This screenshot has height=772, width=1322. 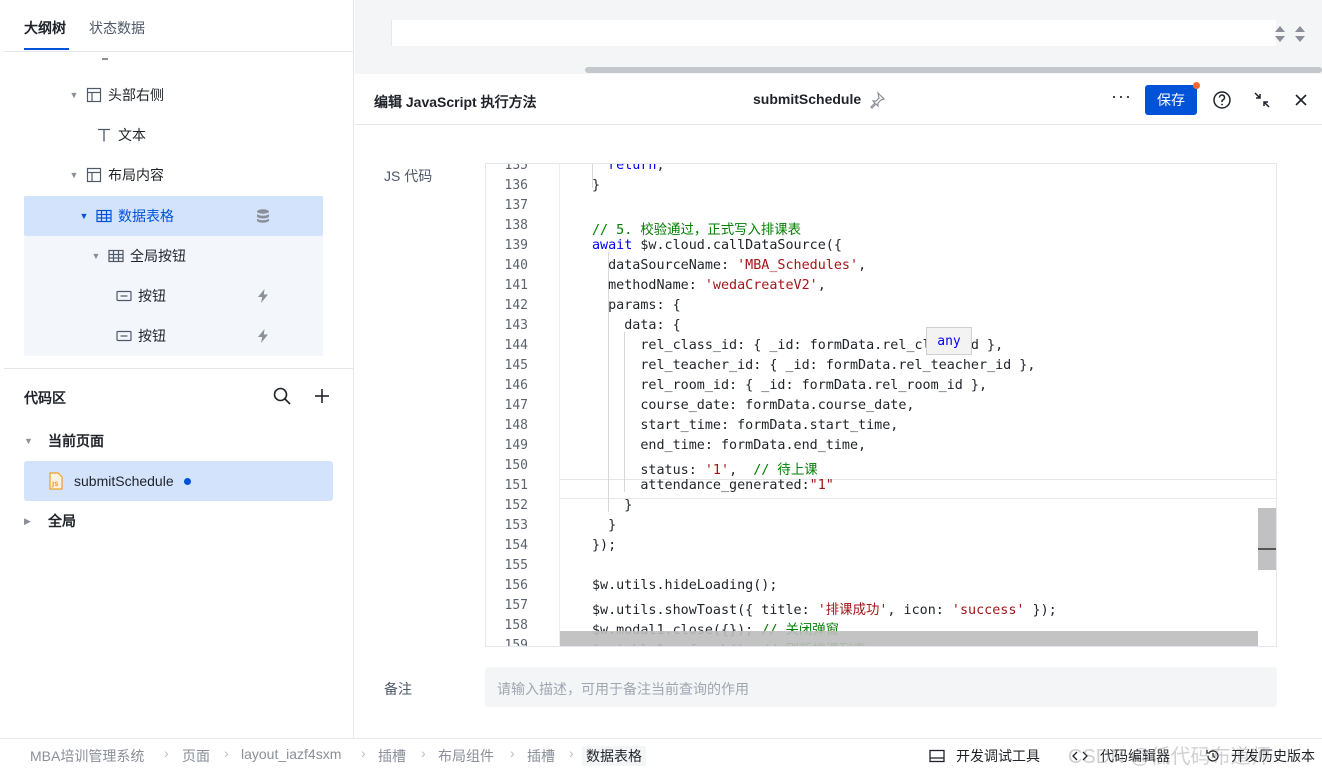 I want to click on active-tab-indicator, so click(x=46, y=49).